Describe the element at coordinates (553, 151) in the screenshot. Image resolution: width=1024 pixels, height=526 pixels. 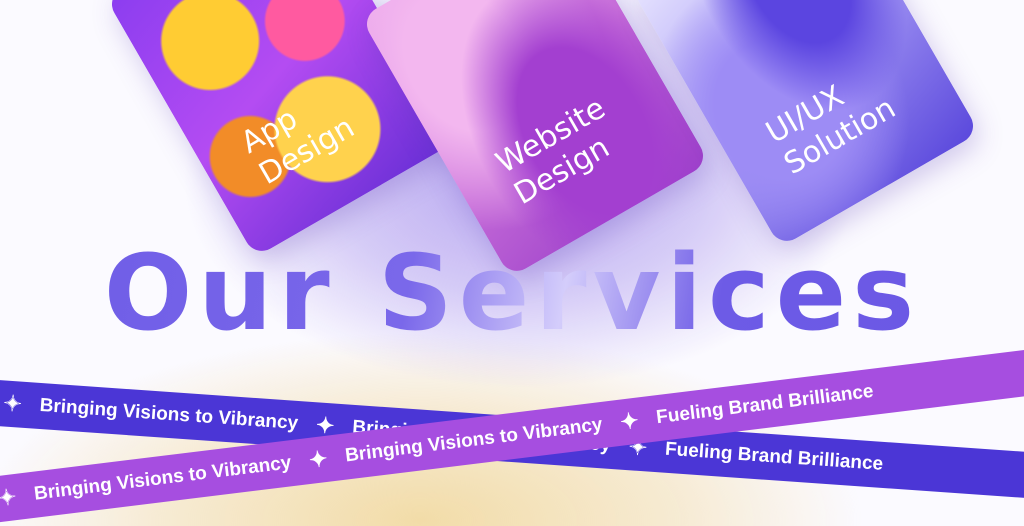
I see `card-label: Website Design` at that location.